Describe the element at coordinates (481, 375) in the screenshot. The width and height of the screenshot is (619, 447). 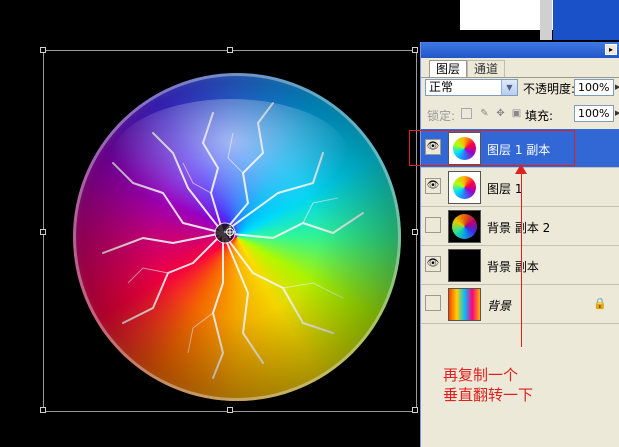
I see `annotation-line-1: 再复制一个` at that location.